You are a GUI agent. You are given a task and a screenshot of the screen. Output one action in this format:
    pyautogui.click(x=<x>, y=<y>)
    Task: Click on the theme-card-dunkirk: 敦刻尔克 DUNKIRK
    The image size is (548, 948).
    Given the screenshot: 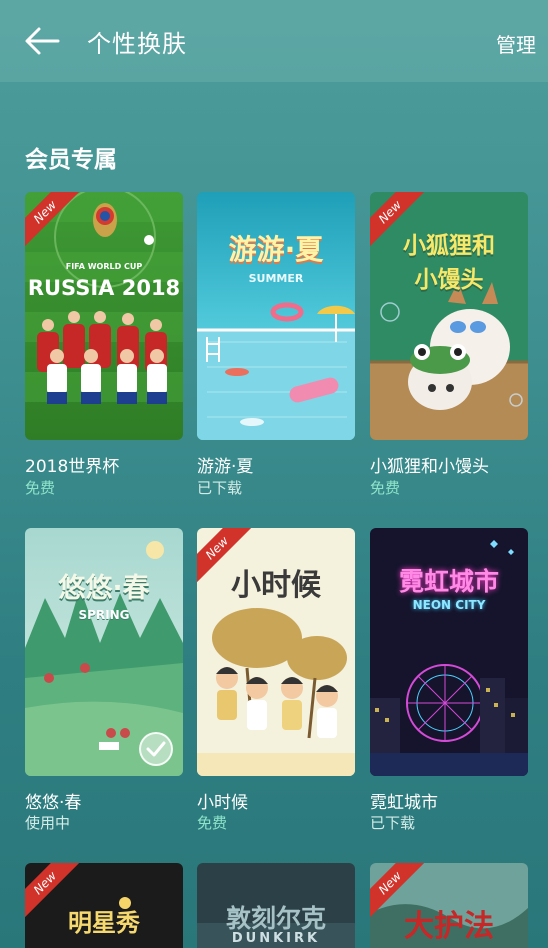 What is the action you would take?
    pyautogui.click(x=276, y=905)
    